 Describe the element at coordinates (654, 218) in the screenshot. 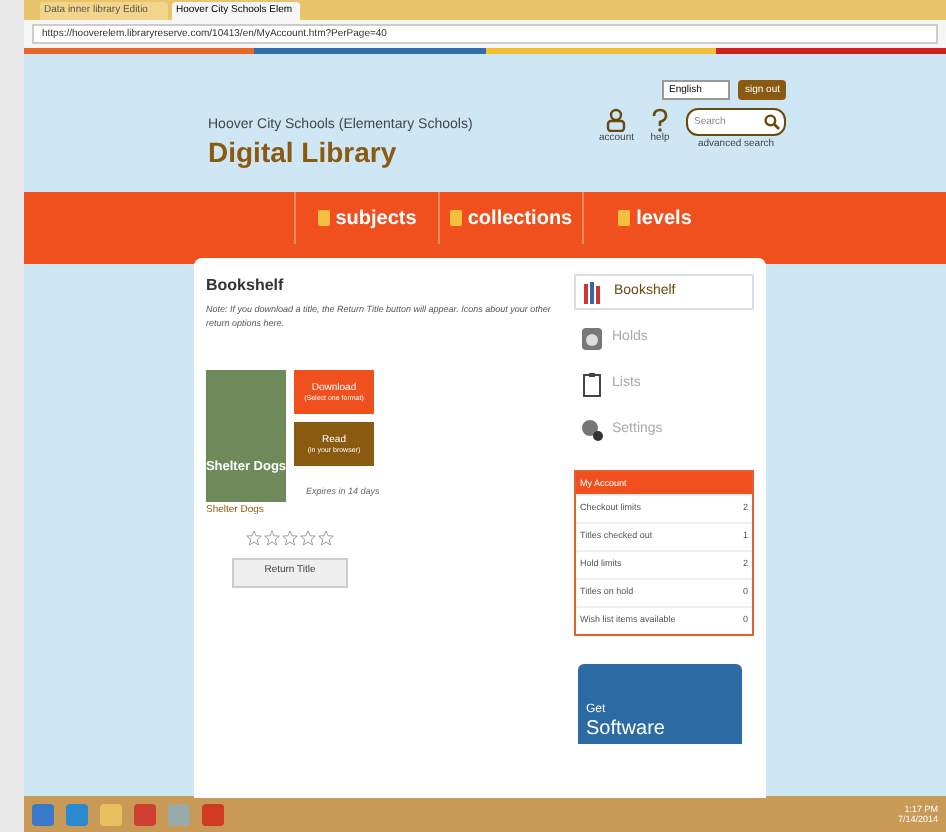

I see `nav-link: levels` at that location.